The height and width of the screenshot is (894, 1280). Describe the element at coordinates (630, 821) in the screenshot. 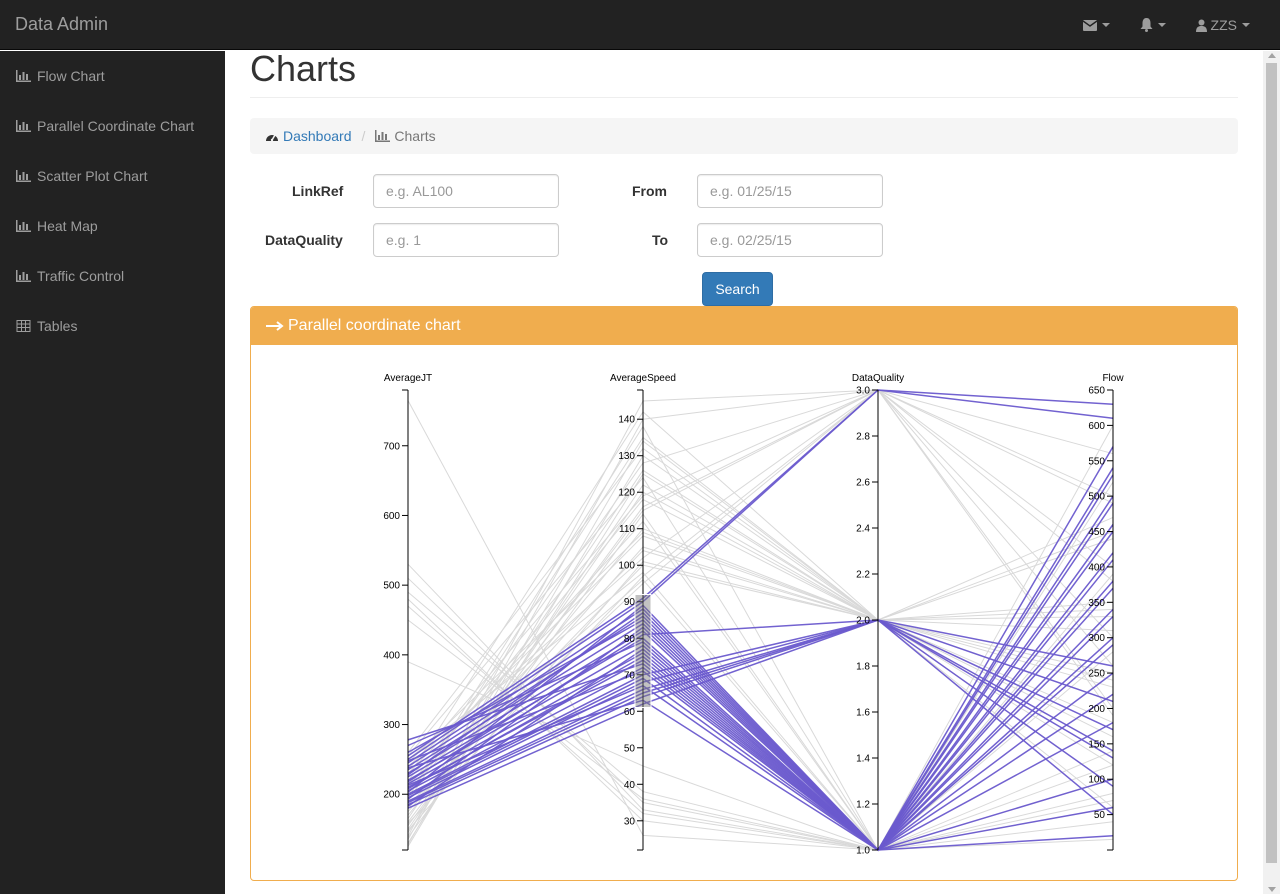

I see `tick-label: 30` at that location.